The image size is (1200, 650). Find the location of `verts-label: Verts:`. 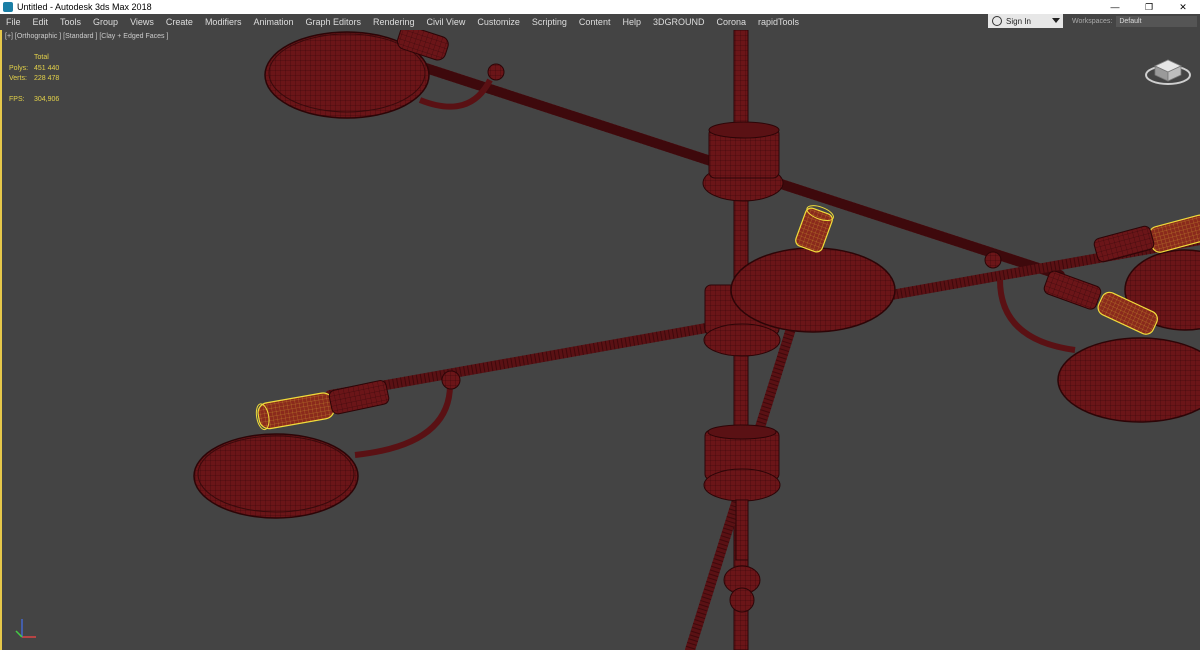

verts-label: Verts: is located at coordinates (18, 78).